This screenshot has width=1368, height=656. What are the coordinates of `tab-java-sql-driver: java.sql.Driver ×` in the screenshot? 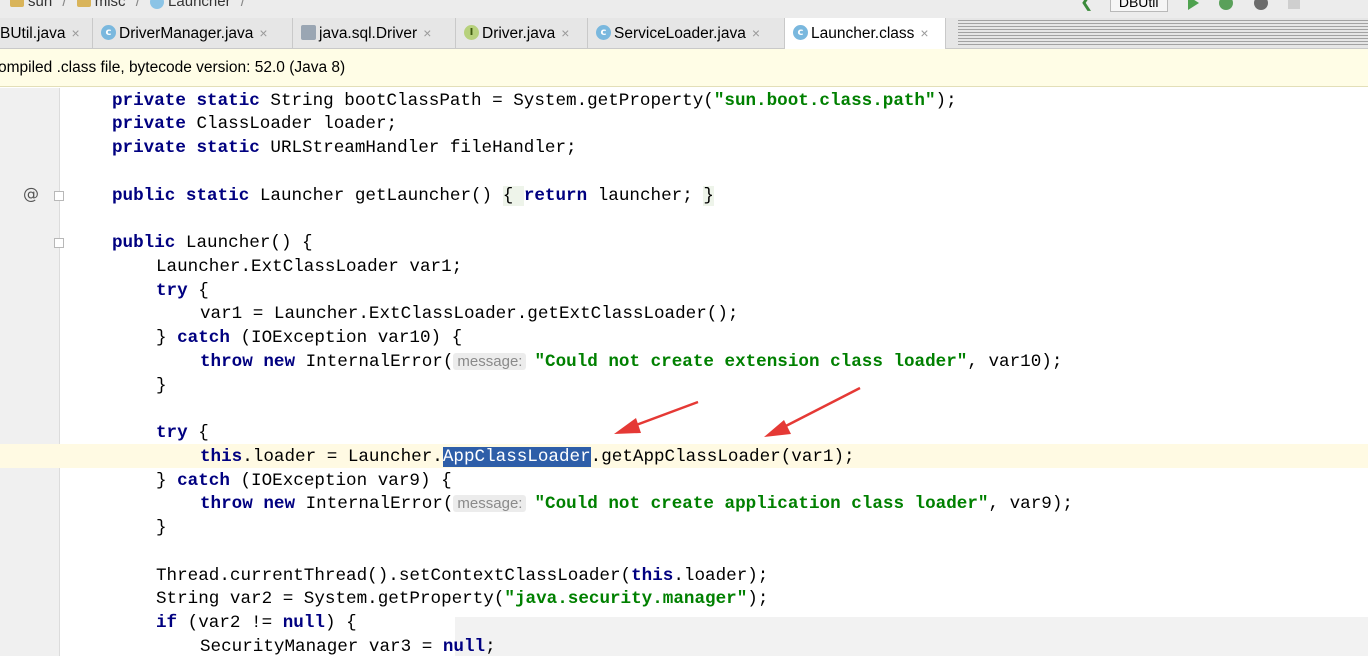 It's located at (374, 33).